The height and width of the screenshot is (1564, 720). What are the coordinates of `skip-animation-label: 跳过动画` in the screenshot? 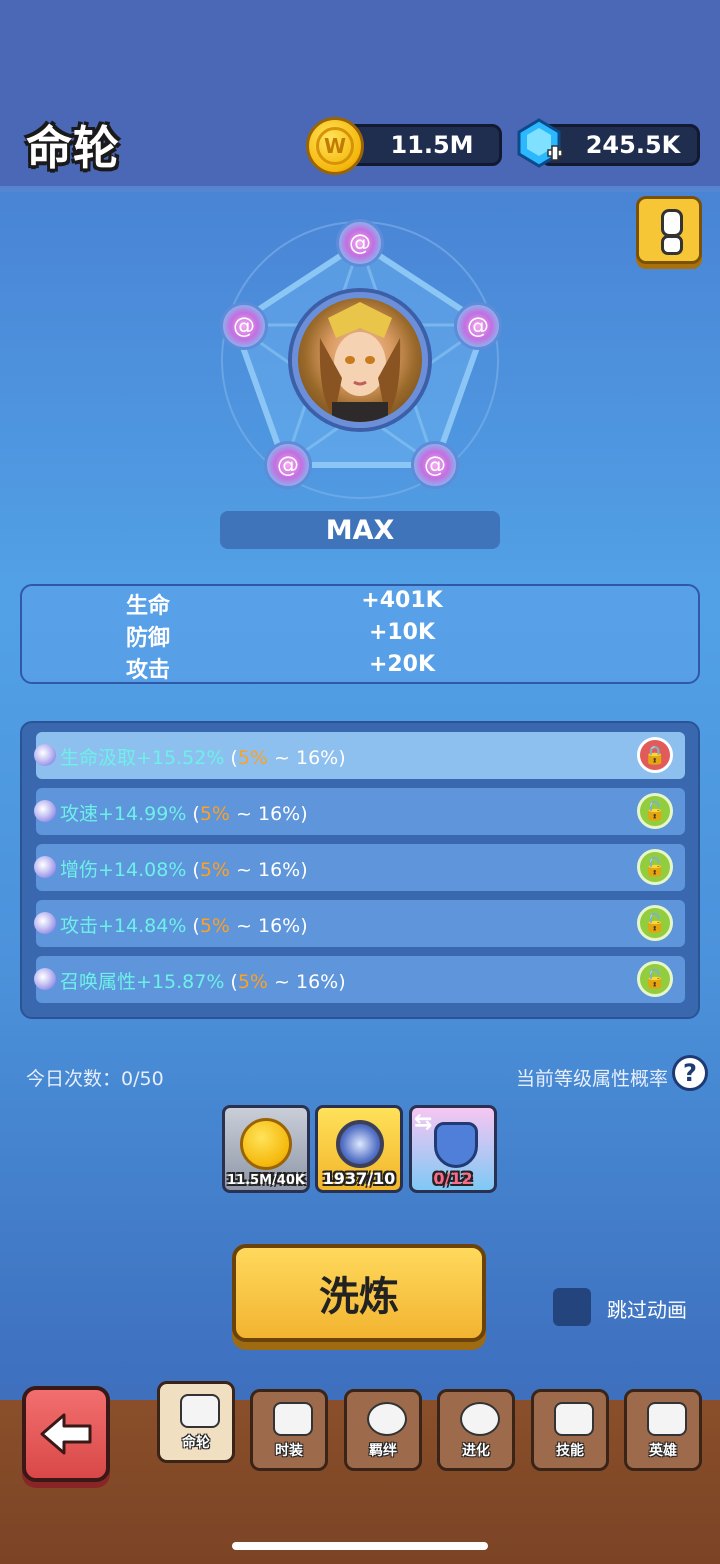 It's located at (647, 1310).